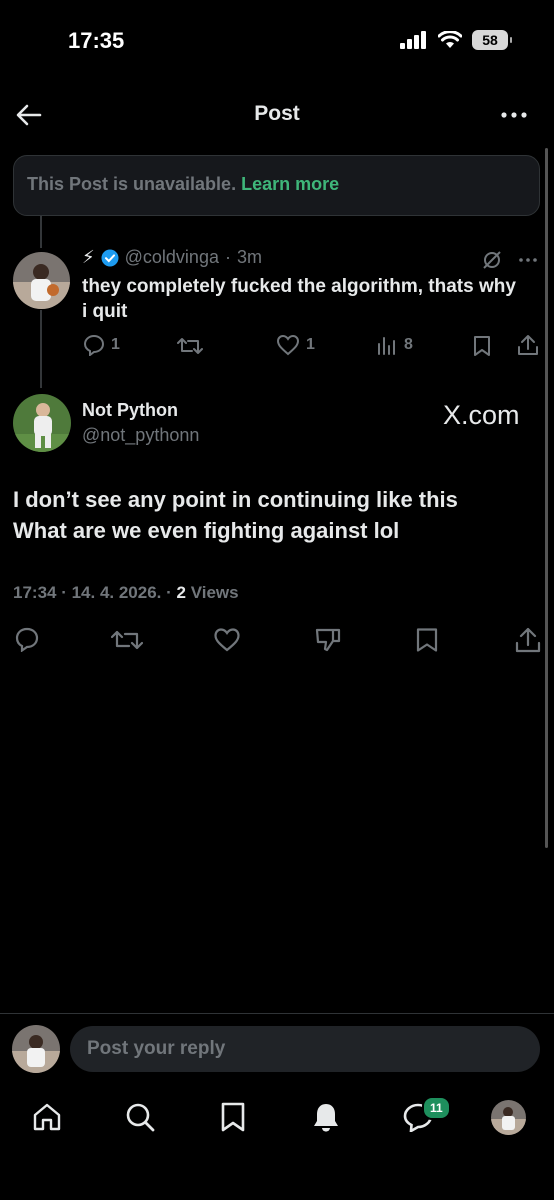 This screenshot has width=554, height=1200. What do you see at coordinates (140, 435) in the screenshot?
I see `author-handle: @not_pythonn` at bounding box center [140, 435].